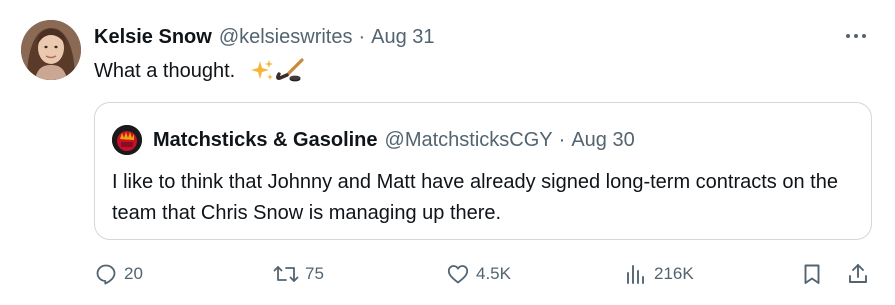 This screenshot has width=895, height=305. I want to click on author-handle: @kelsieswrites, so click(286, 37).